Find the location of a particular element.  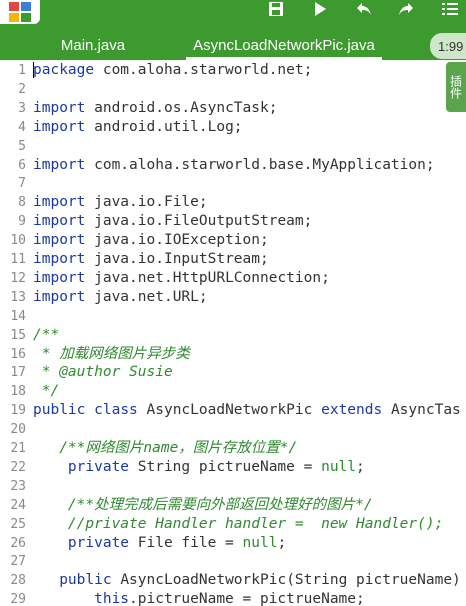

code-line: 1 package com.aloha.starworld.net; is located at coordinates (233, 70).